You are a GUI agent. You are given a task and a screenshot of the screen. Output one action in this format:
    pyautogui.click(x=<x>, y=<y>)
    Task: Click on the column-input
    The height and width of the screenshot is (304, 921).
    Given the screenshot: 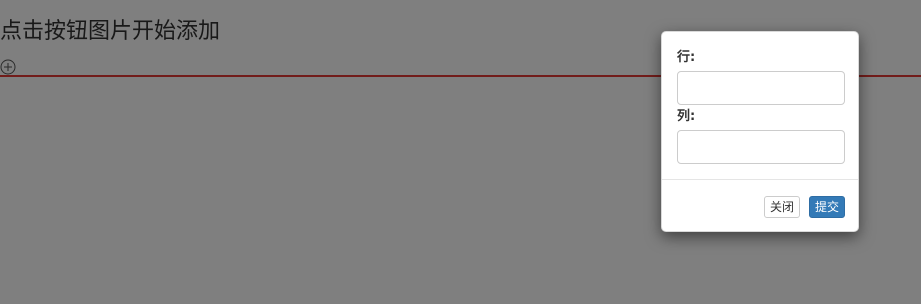 What is the action you would take?
    pyautogui.click(x=761, y=147)
    